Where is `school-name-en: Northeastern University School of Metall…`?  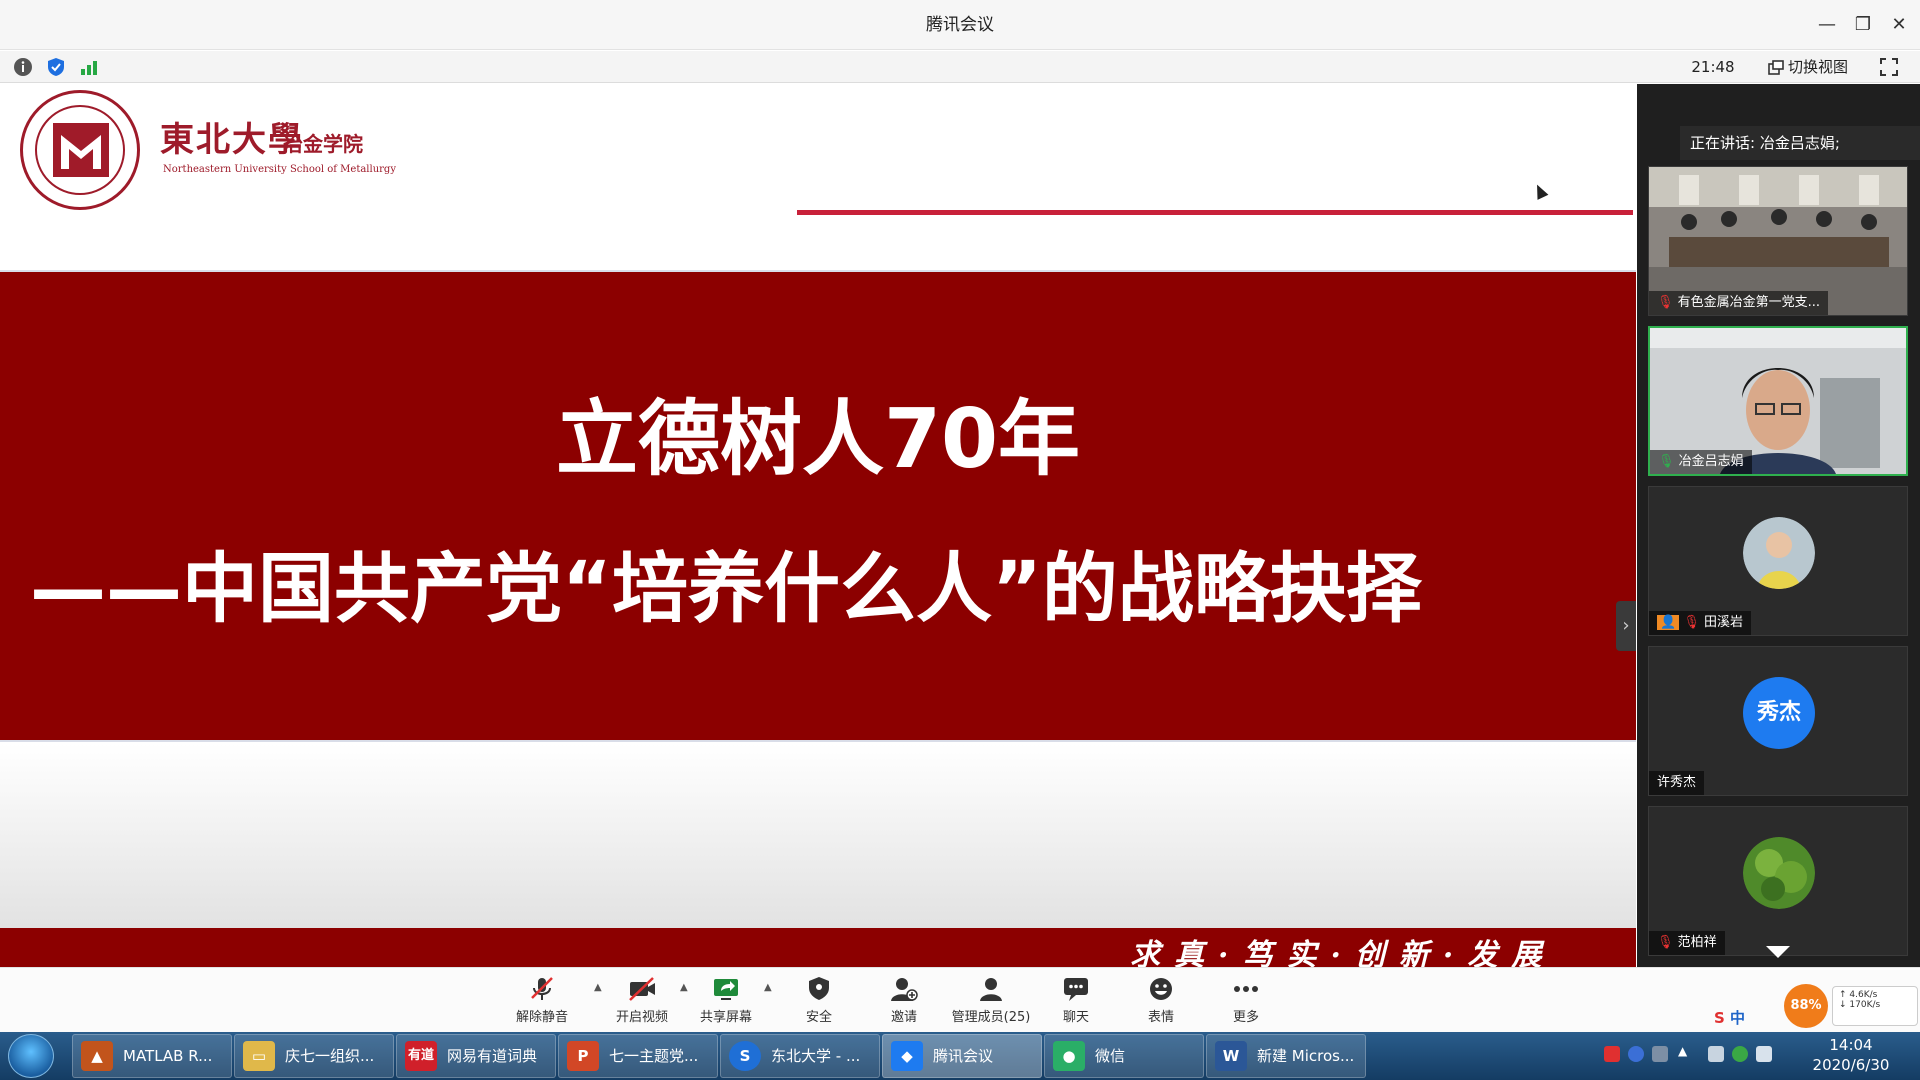
school-name-en: Northeastern University School of Metall… is located at coordinates (279, 169).